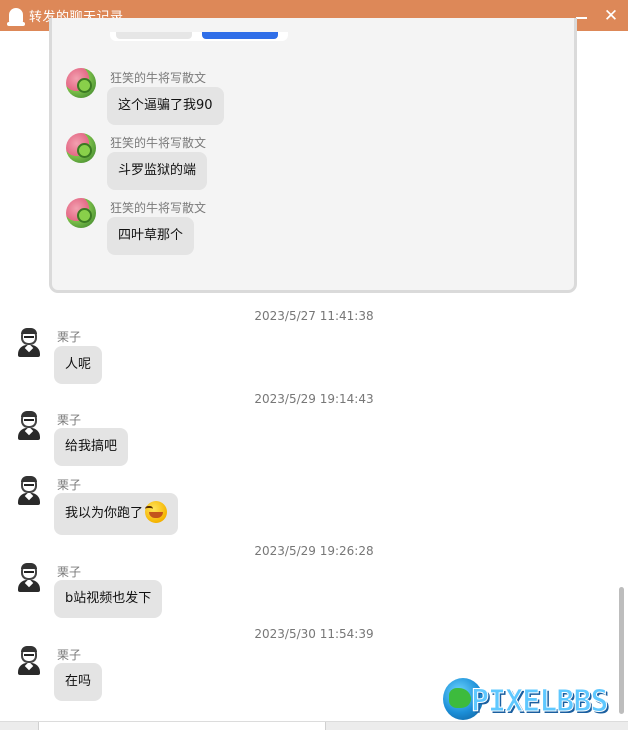  Describe the element at coordinates (157, 171) in the screenshot. I see `message-bubble: 斗罗监狱的端` at that location.